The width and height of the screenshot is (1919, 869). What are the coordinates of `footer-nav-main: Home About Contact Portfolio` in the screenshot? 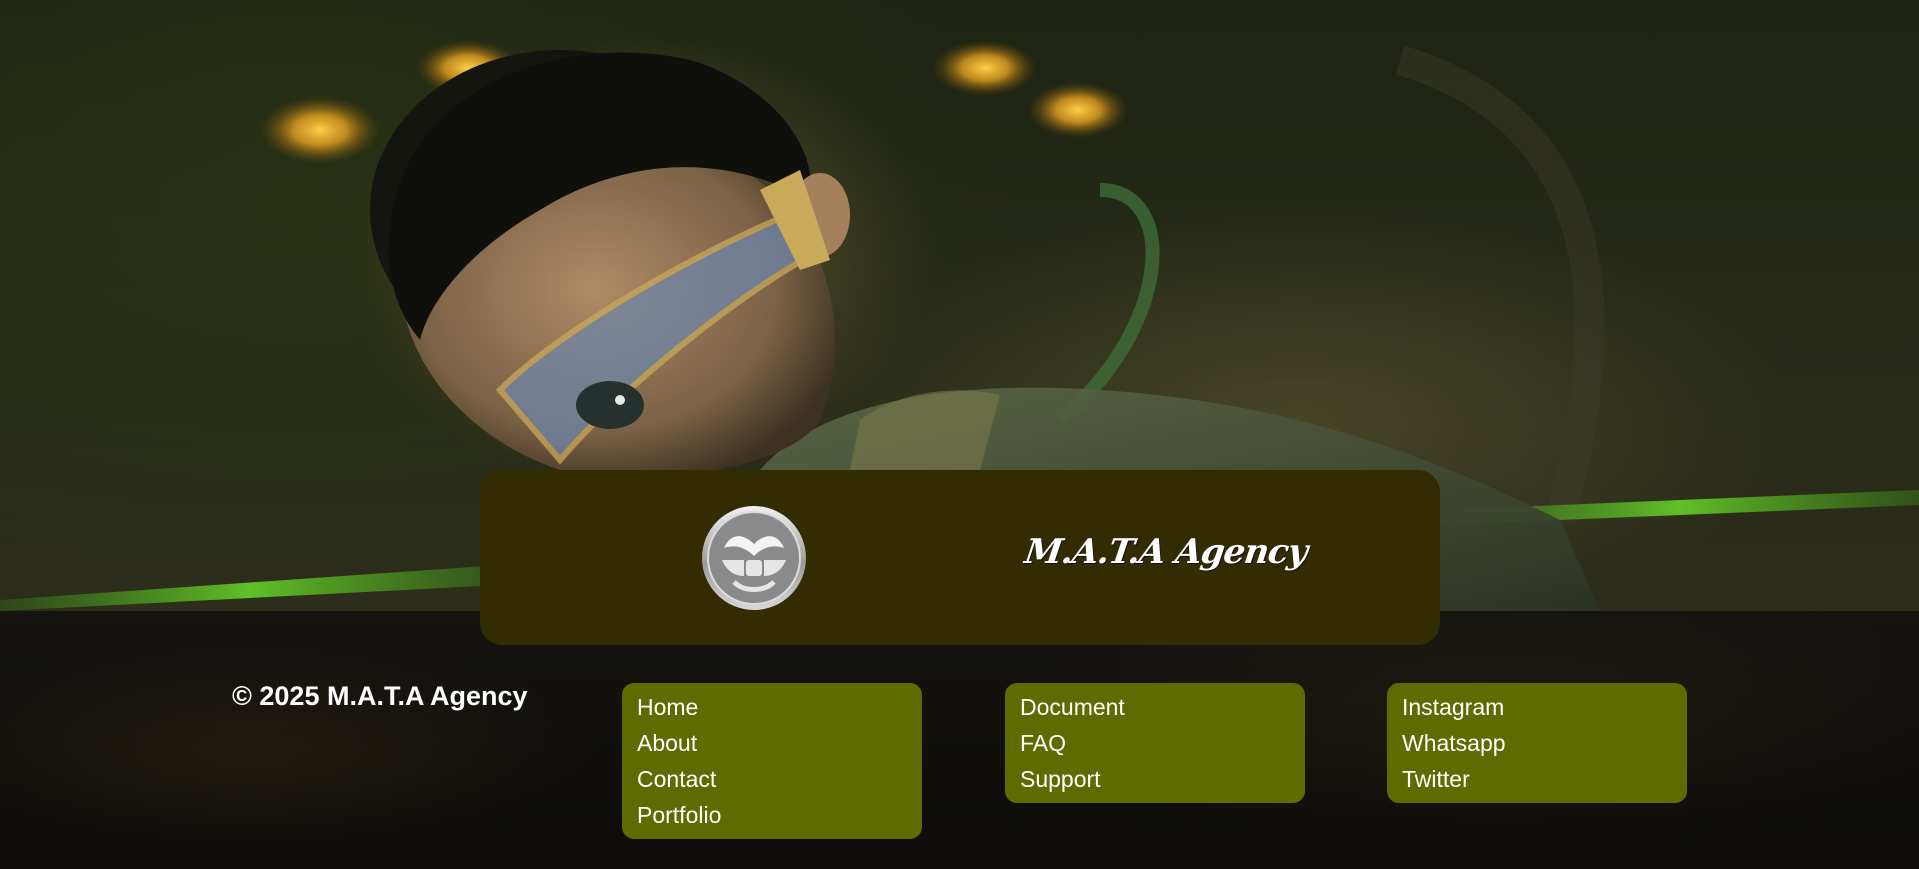 It's located at (772, 761).